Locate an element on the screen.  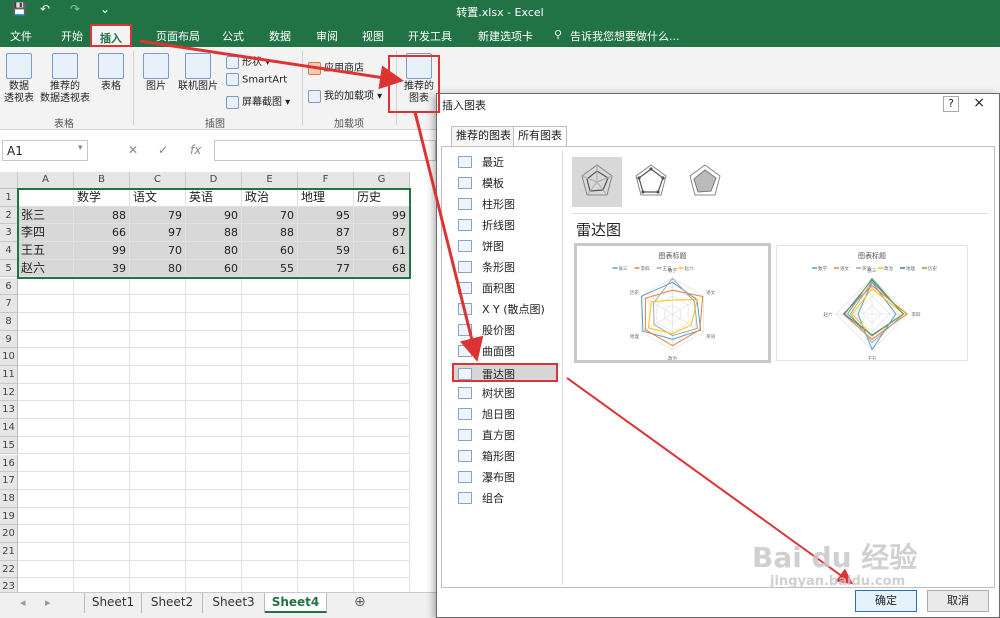
chart-type-item: 箱形图 is located at coordinates (486, 456).